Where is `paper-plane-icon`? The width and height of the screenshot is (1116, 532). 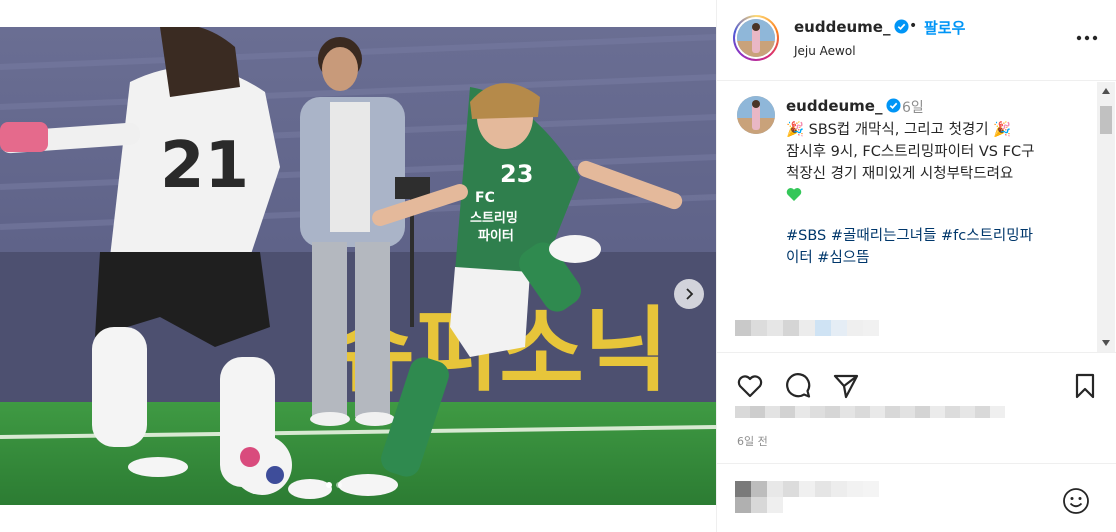
paper-plane-icon is located at coordinates (846, 386).